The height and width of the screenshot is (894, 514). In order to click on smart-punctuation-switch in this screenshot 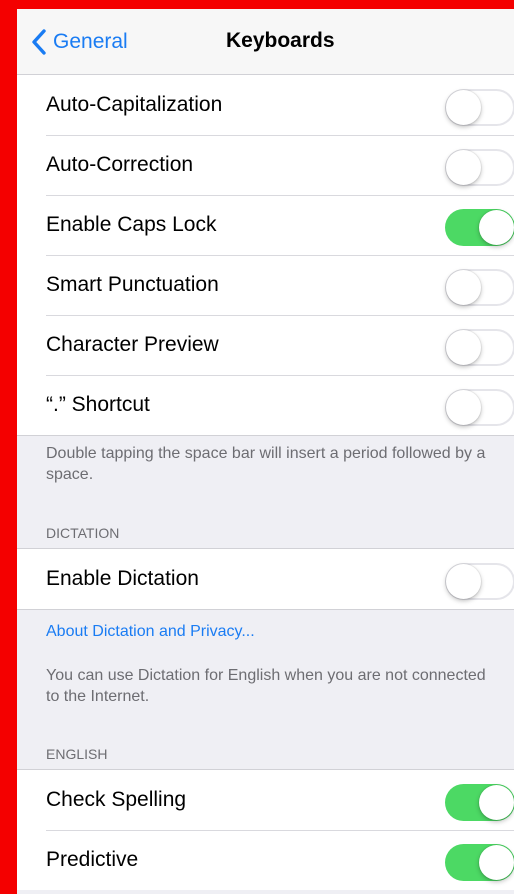, I will do `click(479, 287)`.